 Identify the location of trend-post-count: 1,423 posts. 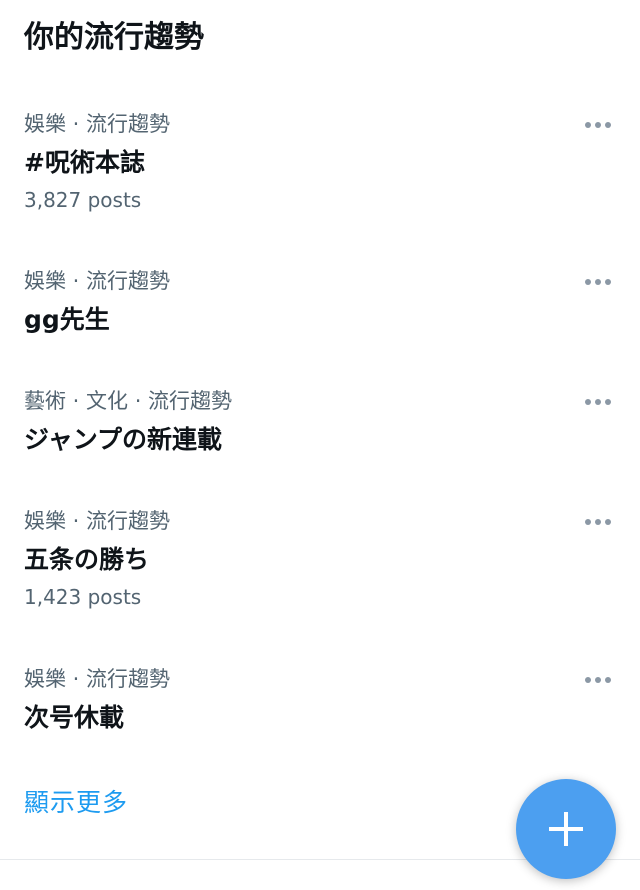
(83, 597).